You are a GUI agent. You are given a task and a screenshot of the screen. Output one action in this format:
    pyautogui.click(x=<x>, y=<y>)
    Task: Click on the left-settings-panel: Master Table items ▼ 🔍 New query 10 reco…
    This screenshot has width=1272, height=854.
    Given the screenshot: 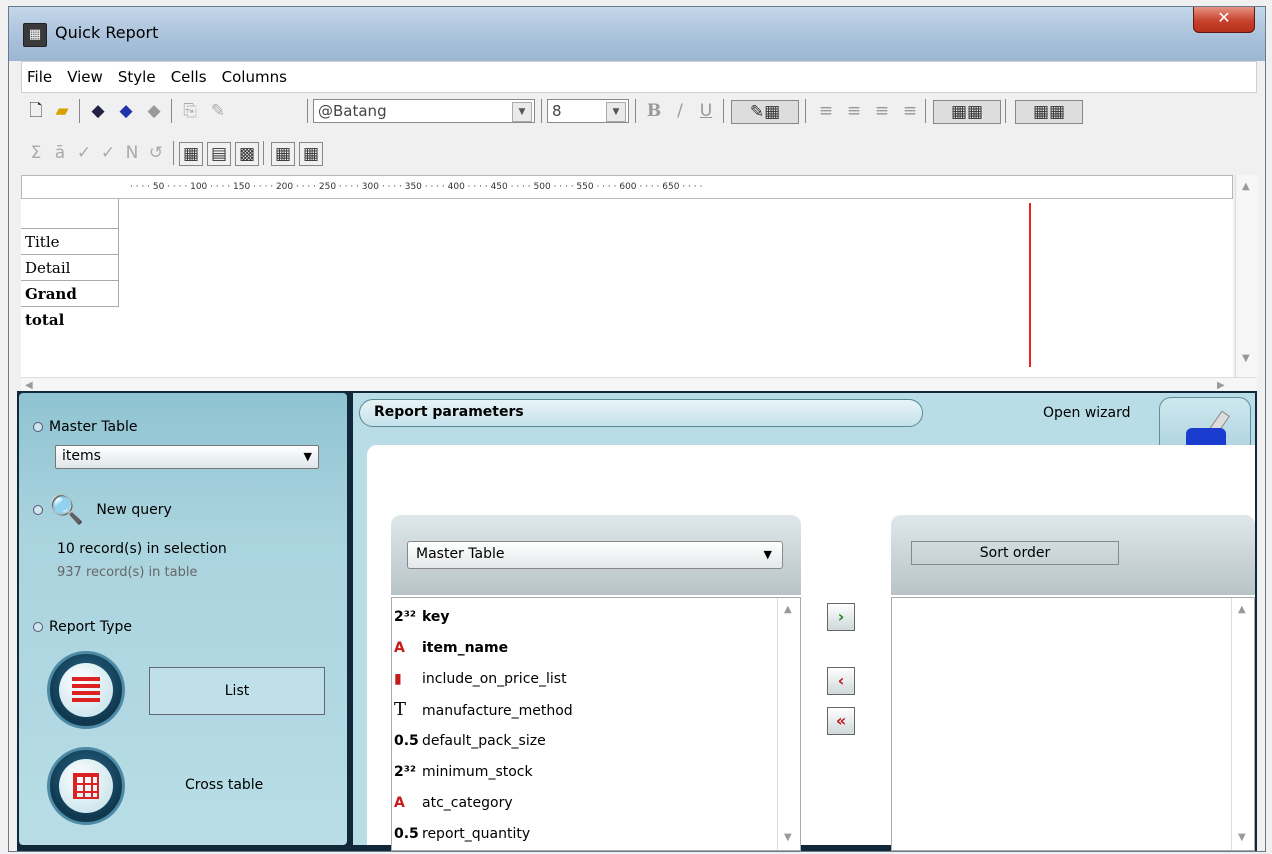 What is the action you would take?
    pyautogui.click(x=183, y=619)
    